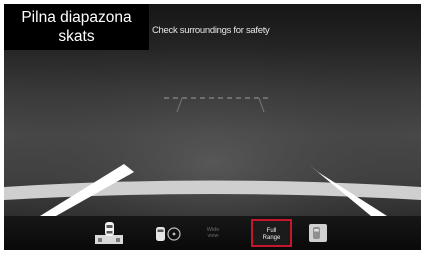  I want to click on car-rear-side-icon, so click(168, 234).